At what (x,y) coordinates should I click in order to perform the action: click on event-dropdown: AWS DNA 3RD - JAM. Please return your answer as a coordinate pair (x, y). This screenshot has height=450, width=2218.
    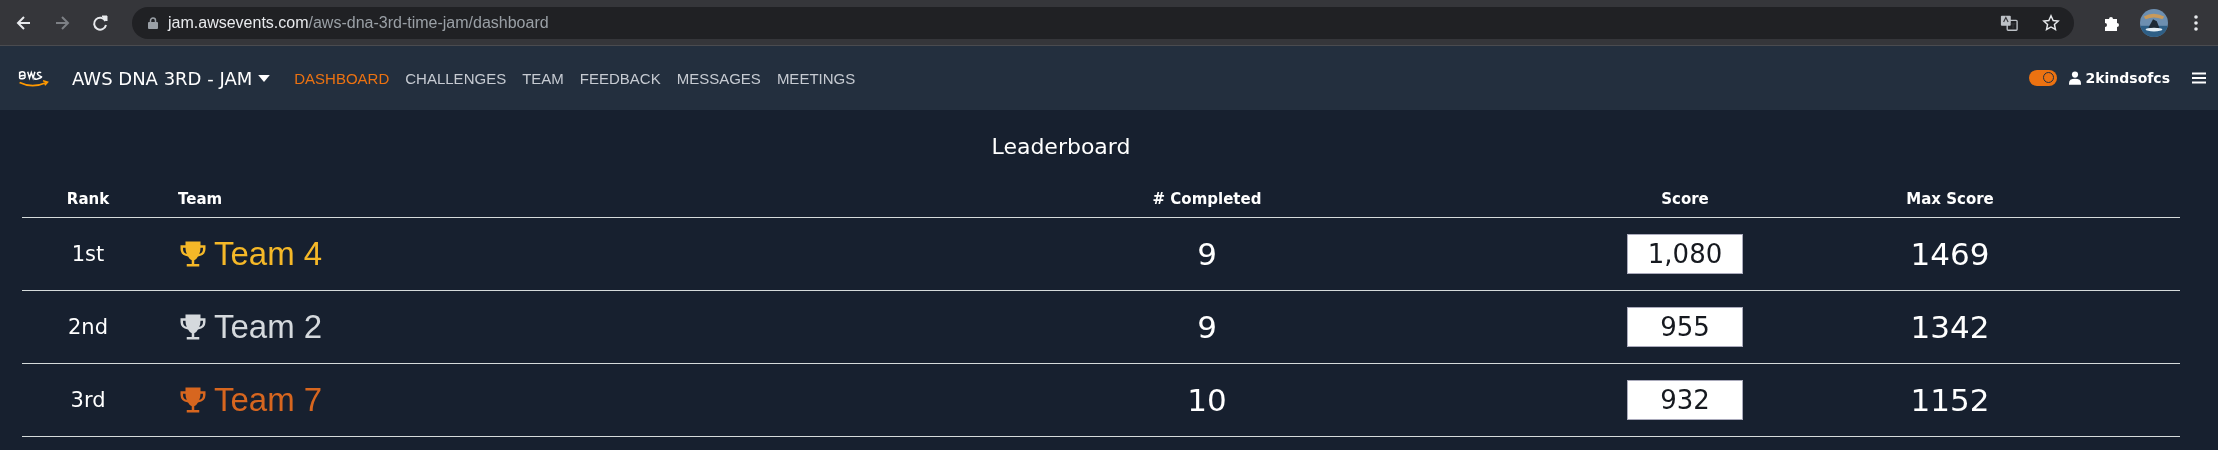
    Looking at the image, I should click on (171, 78).